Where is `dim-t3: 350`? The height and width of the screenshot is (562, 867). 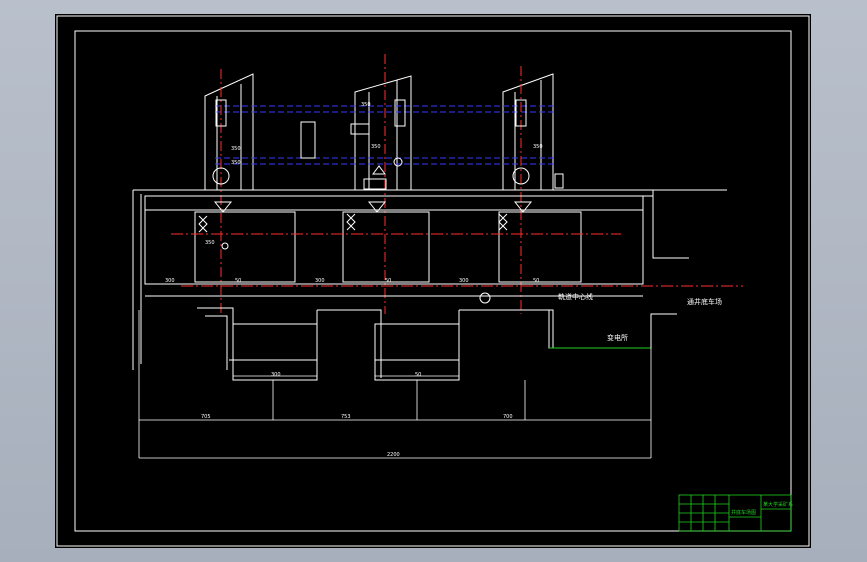 dim-t3: 350 is located at coordinates (376, 147).